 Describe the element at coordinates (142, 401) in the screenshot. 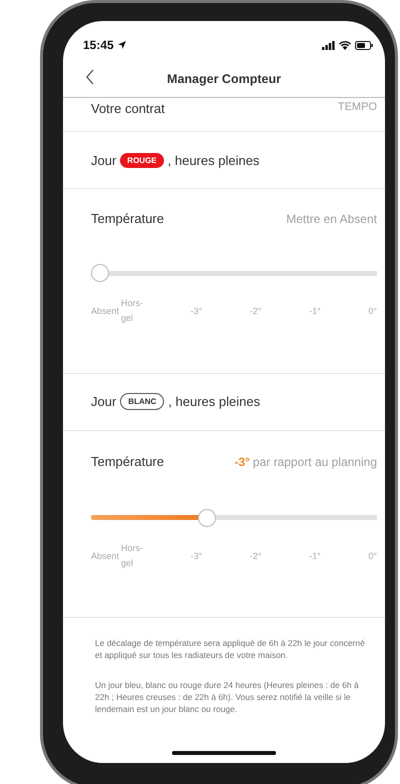

I see `day-color-badge: BLANC` at that location.